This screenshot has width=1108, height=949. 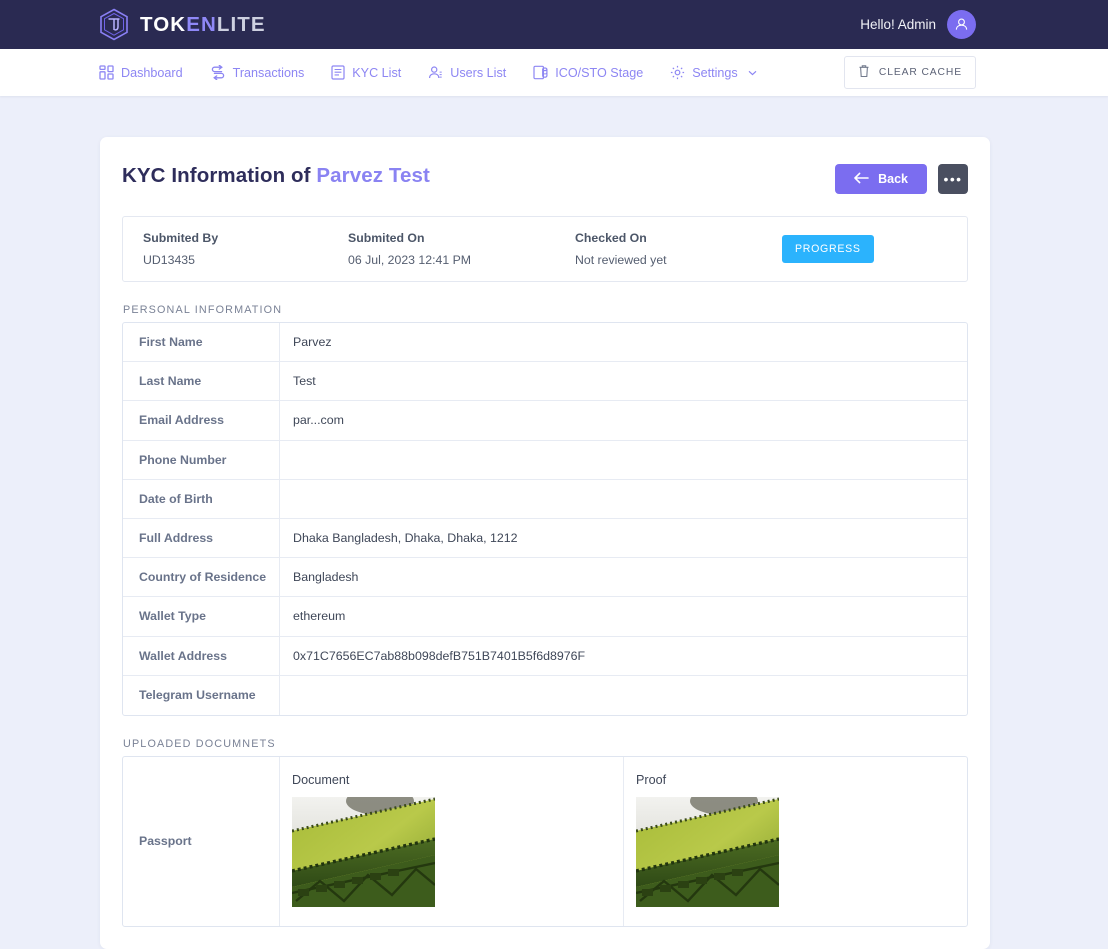 What do you see at coordinates (435, 72) in the screenshot?
I see `users-icon` at bounding box center [435, 72].